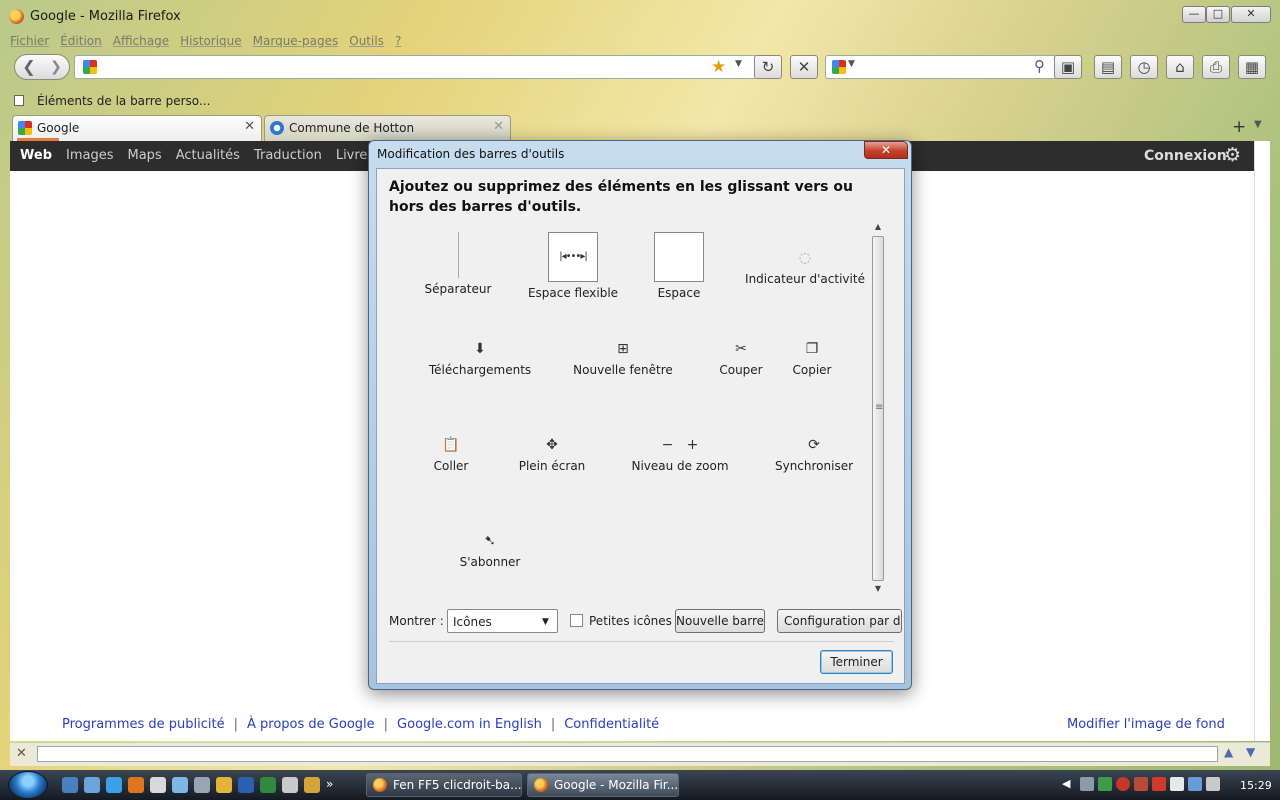 Image resolution: width=1280 pixels, height=800 pixels. Describe the element at coordinates (851, 64) in the screenshot. I see `search-engine-dropdown-icon: ▼` at that location.